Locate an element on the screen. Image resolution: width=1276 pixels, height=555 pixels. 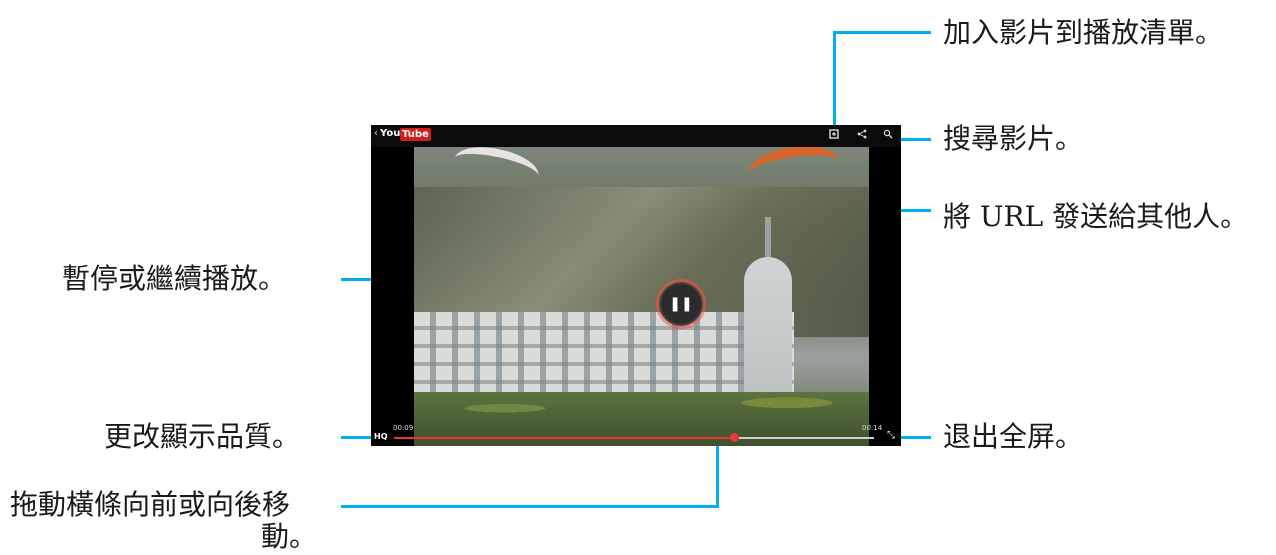
seek-bar is located at coordinates (634, 438).